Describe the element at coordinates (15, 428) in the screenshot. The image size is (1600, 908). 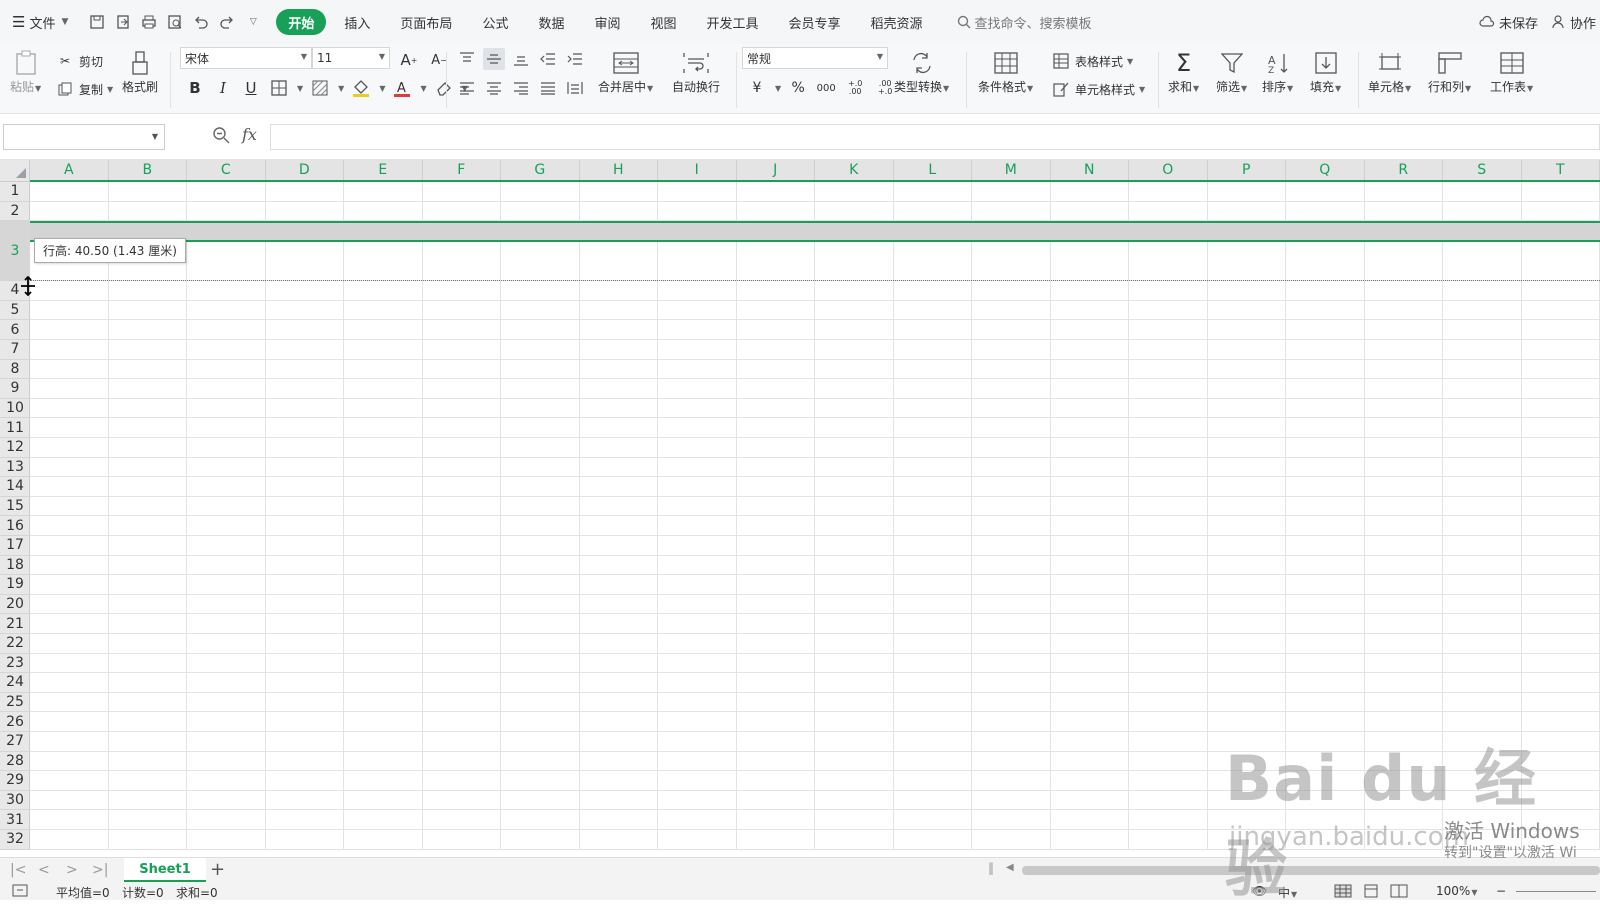
I see `row-header-11: 11` at that location.